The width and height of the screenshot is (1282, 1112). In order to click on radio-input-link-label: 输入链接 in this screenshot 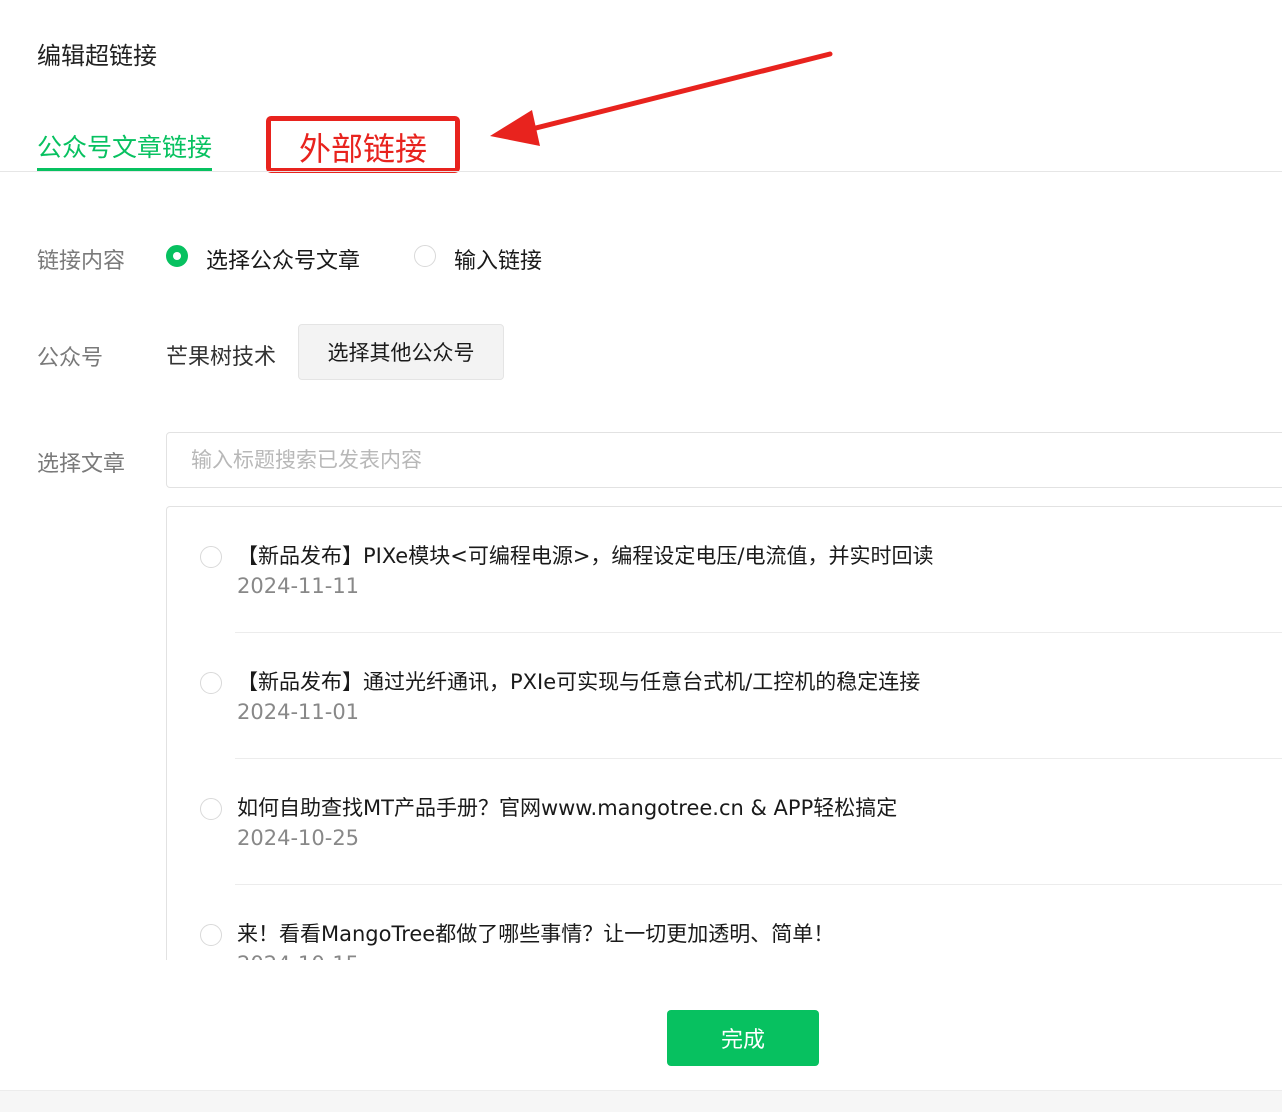, I will do `click(498, 259)`.